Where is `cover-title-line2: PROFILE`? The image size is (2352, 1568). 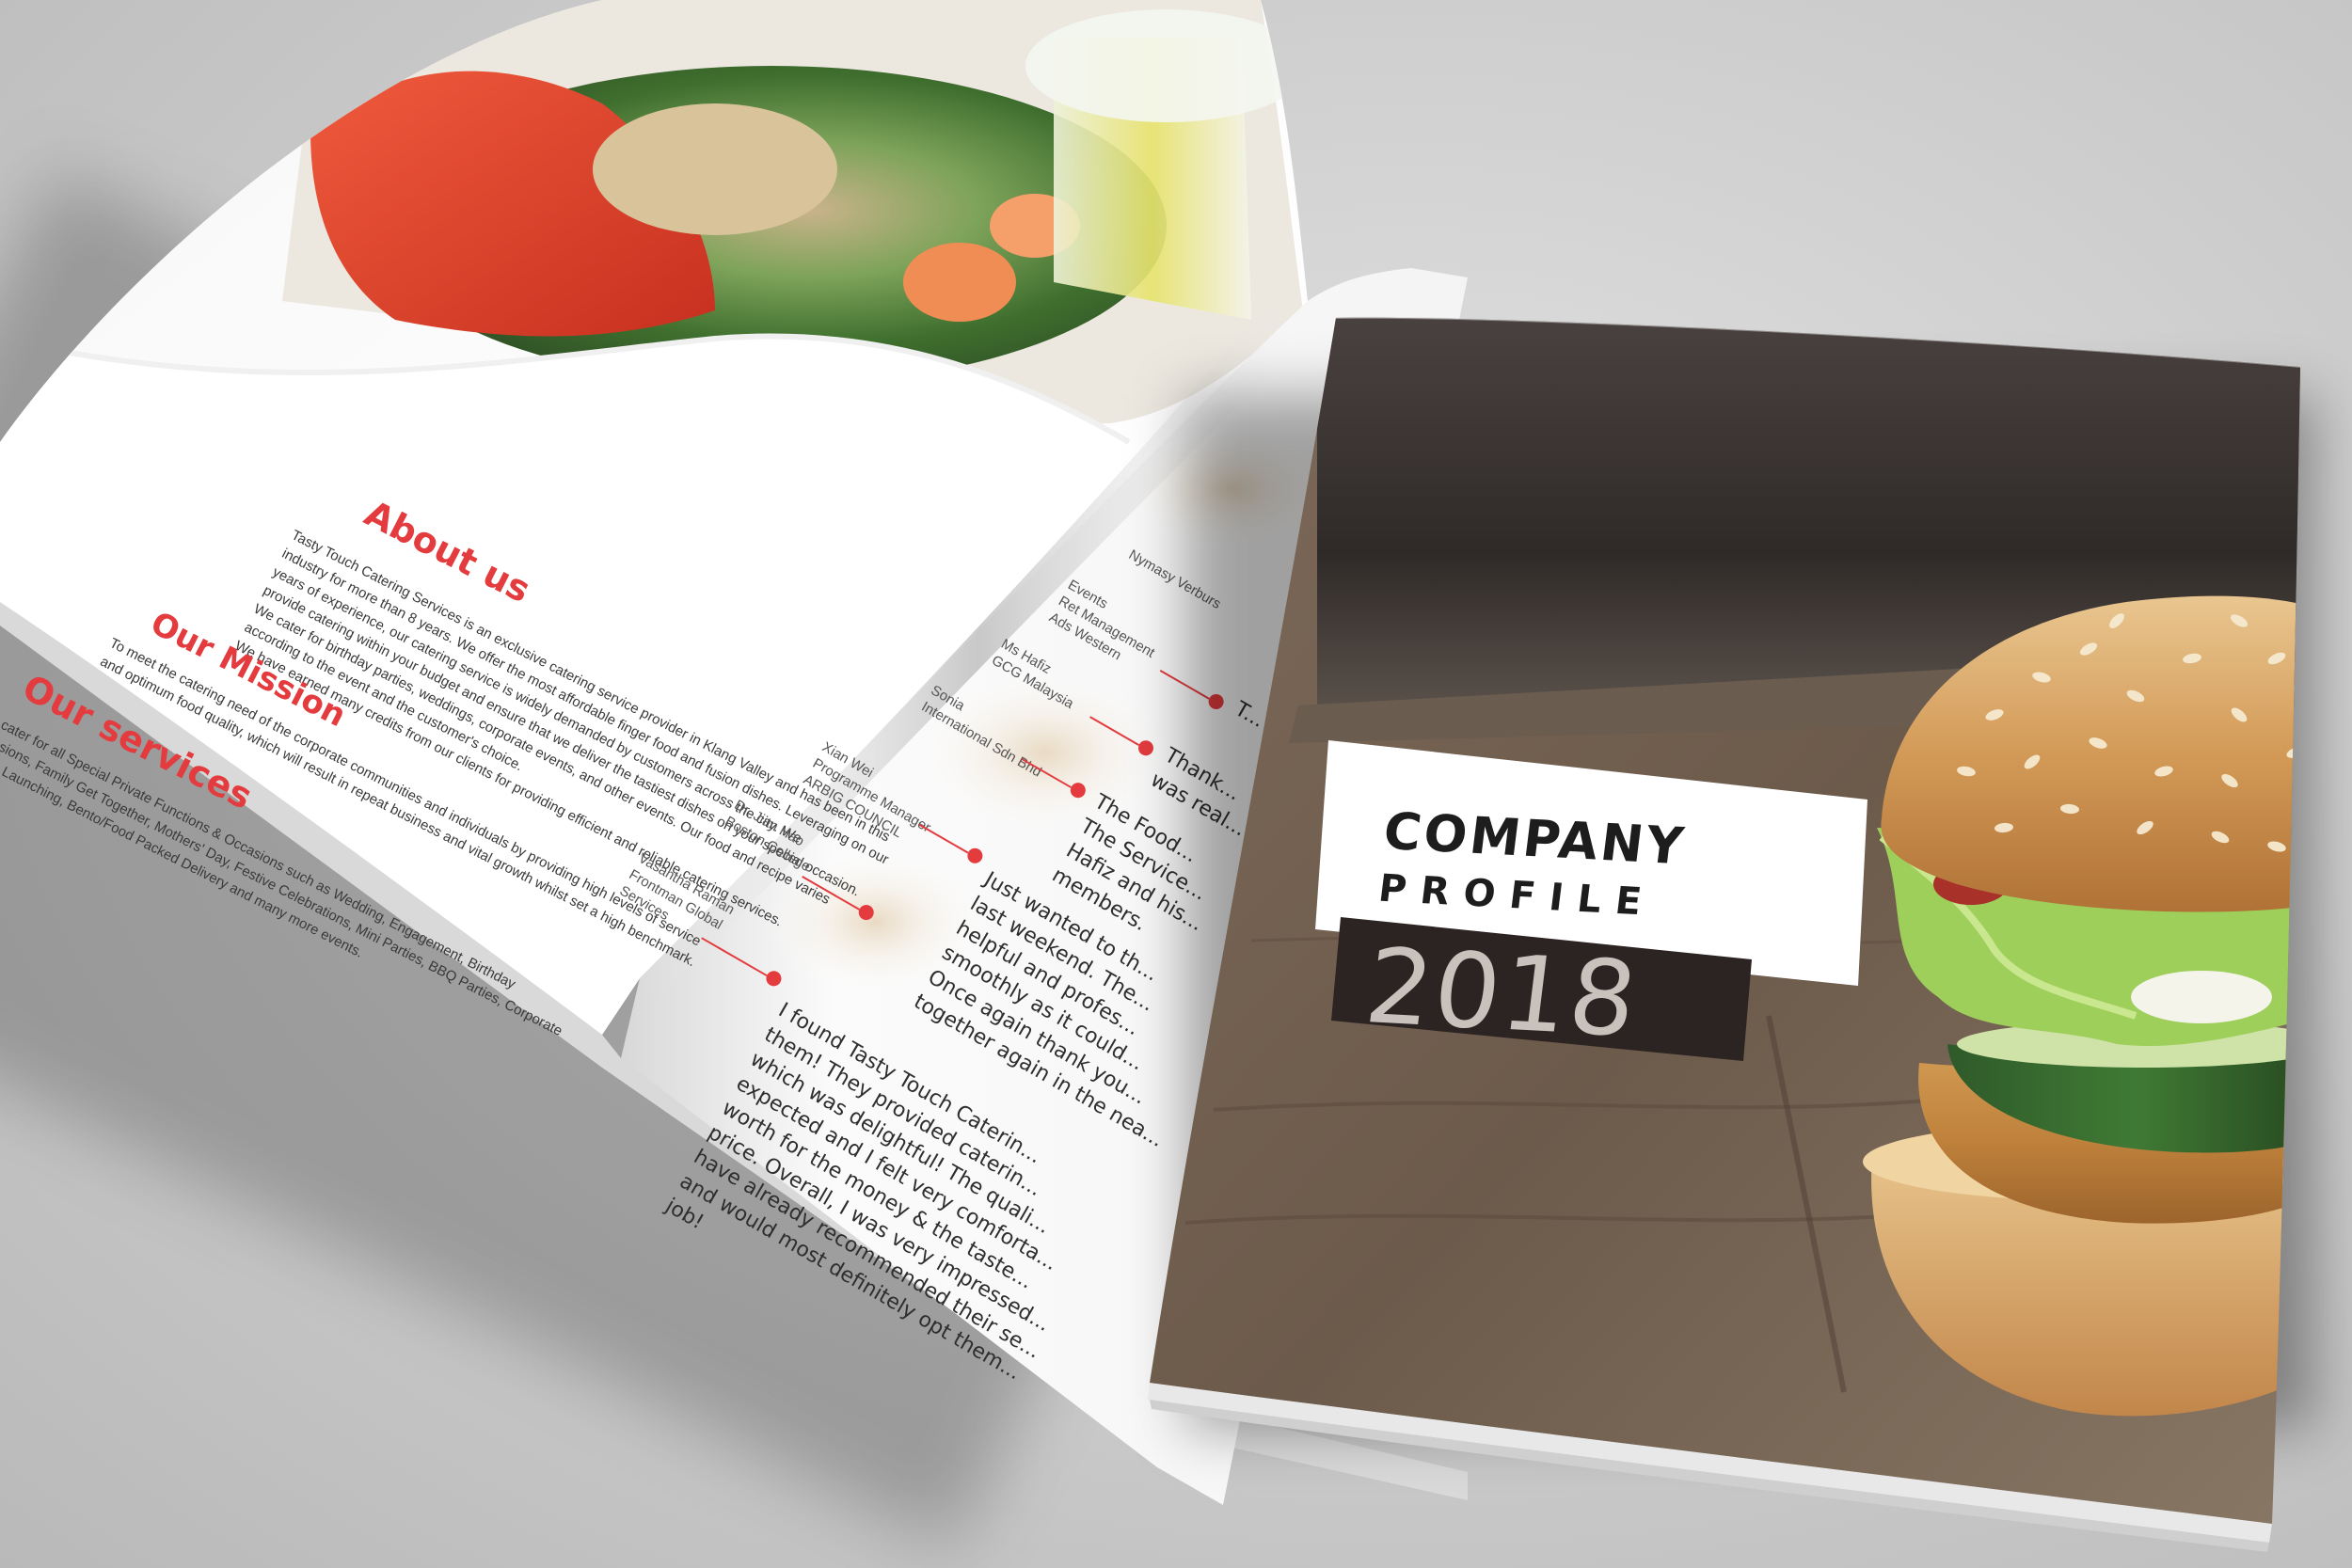 cover-title-line2: PROFILE is located at coordinates (1517, 895).